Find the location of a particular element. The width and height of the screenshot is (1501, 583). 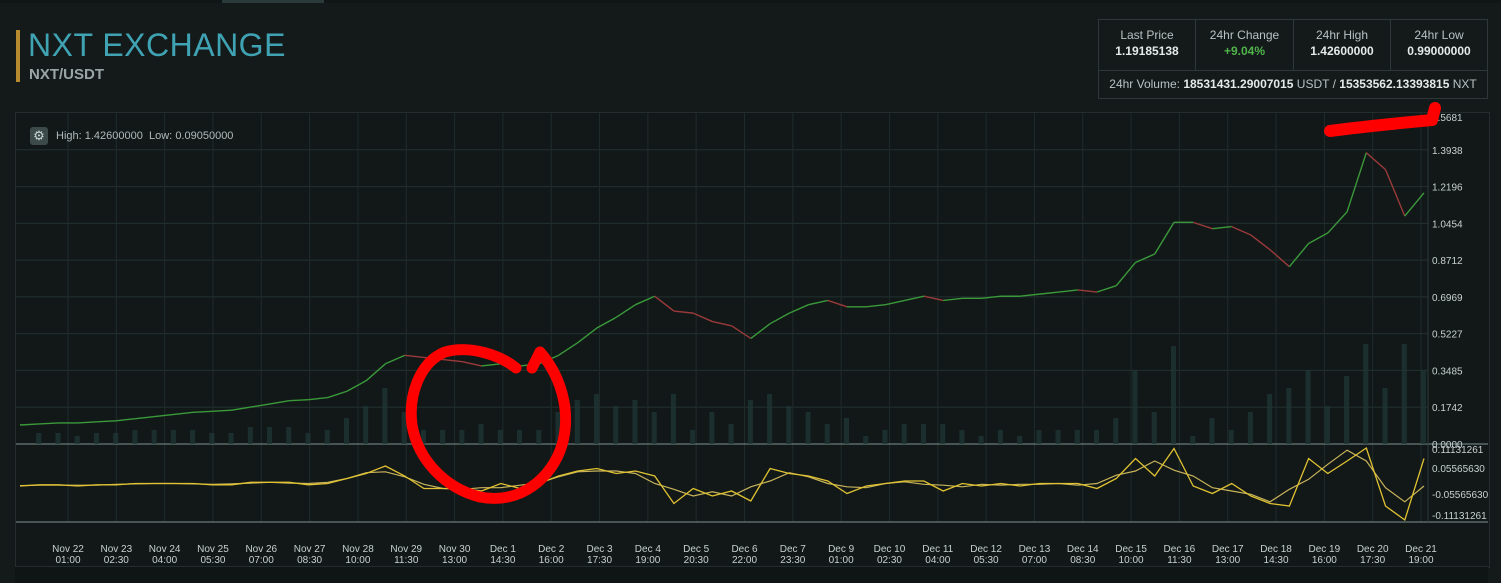

time-tick-time: 01:00 is located at coordinates (67, 560).